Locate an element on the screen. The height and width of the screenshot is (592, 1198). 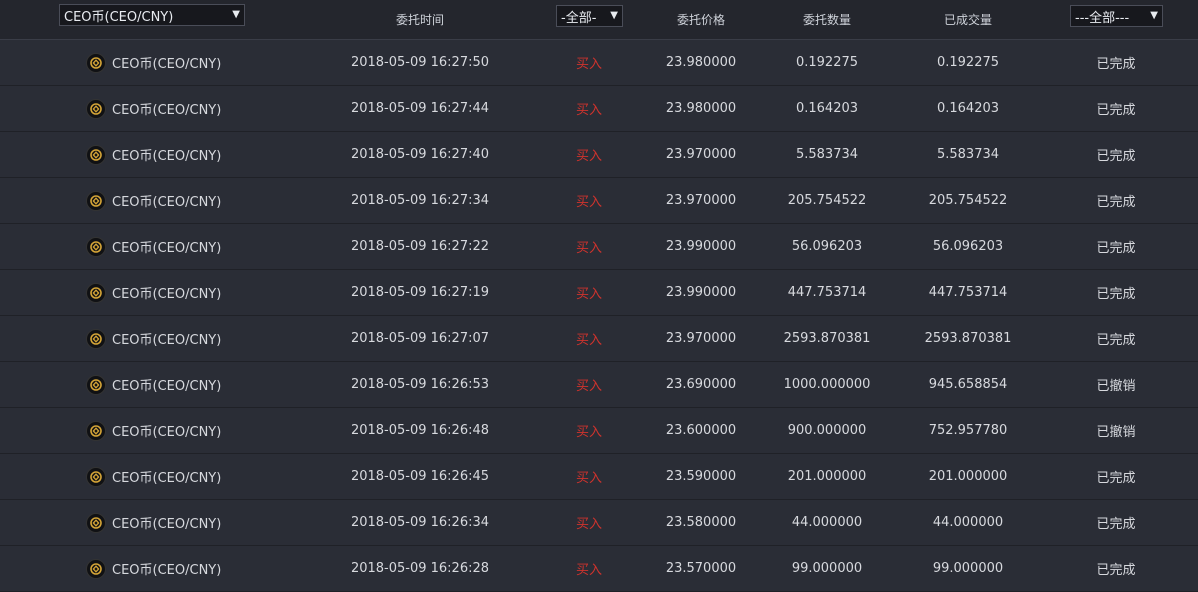
order-filled: 205.754522 is located at coordinates (968, 200).